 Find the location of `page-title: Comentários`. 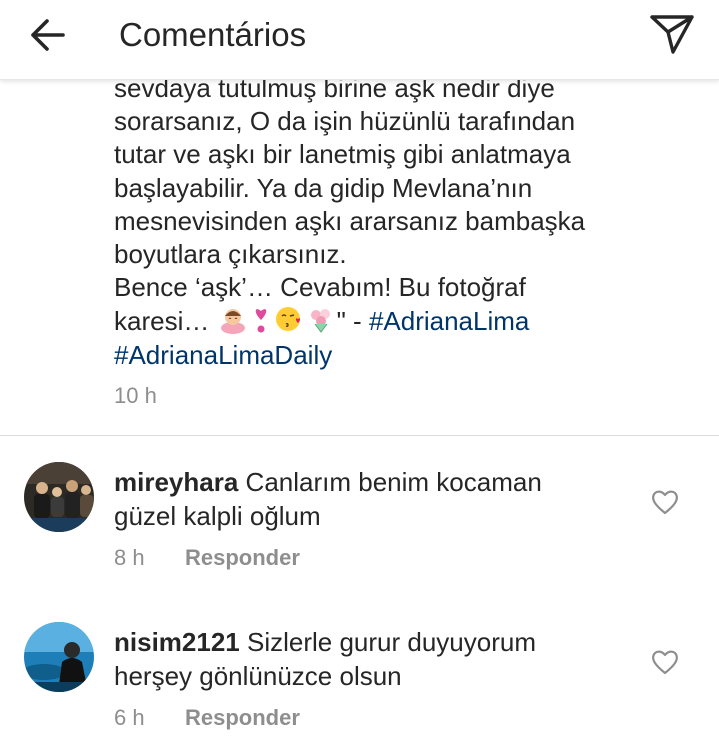

page-title: Comentários is located at coordinates (213, 34).